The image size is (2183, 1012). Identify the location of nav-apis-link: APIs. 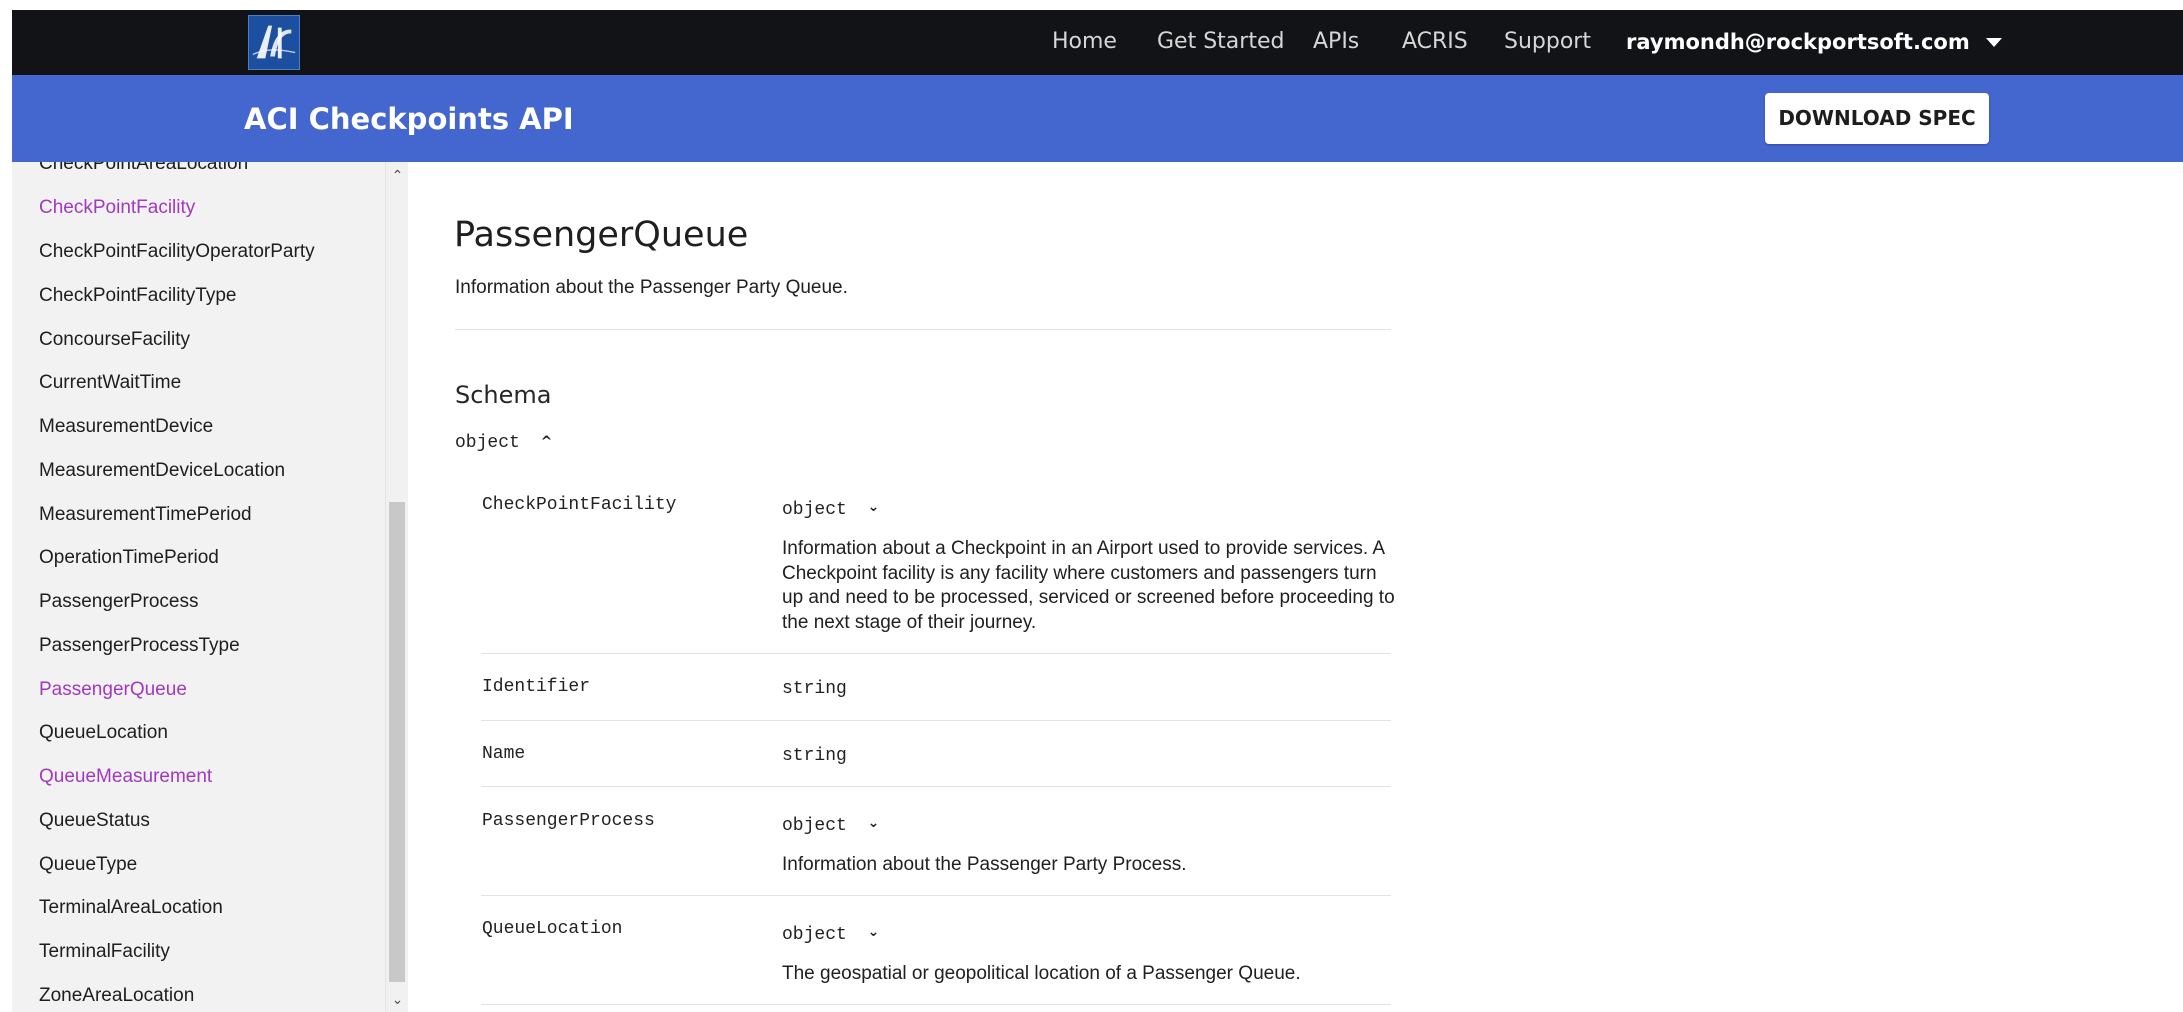
(1336, 42).